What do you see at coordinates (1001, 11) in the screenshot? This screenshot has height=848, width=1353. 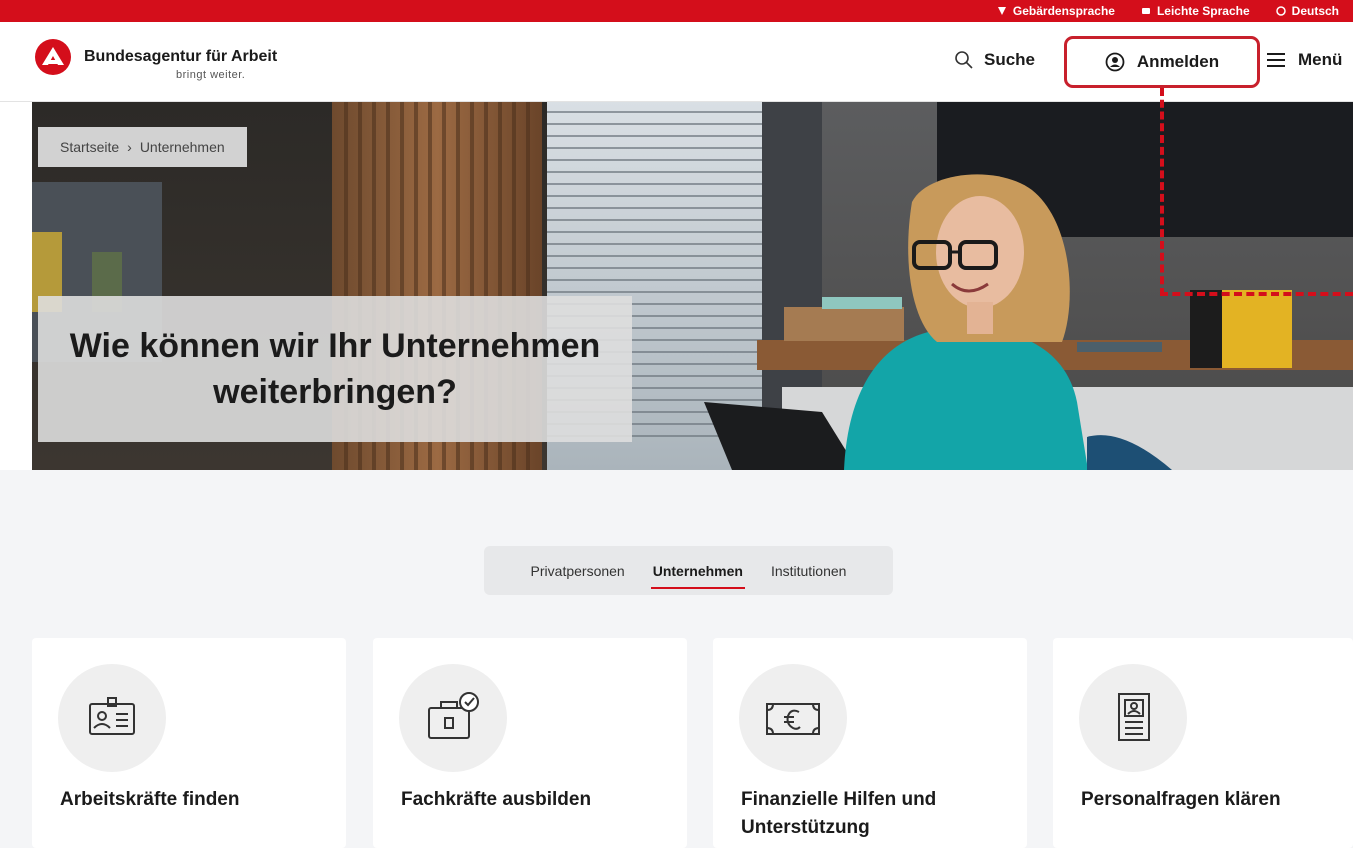 I see `sign-language-icon` at bounding box center [1001, 11].